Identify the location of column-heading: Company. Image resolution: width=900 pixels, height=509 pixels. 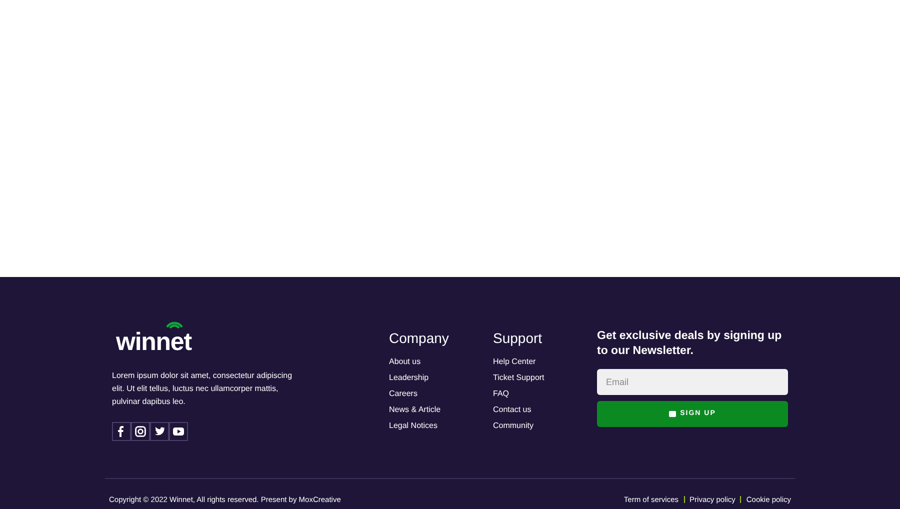
(419, 338).